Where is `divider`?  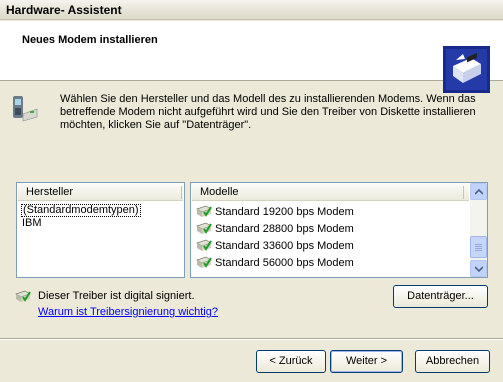
divider is located at coordinates (251, 339).